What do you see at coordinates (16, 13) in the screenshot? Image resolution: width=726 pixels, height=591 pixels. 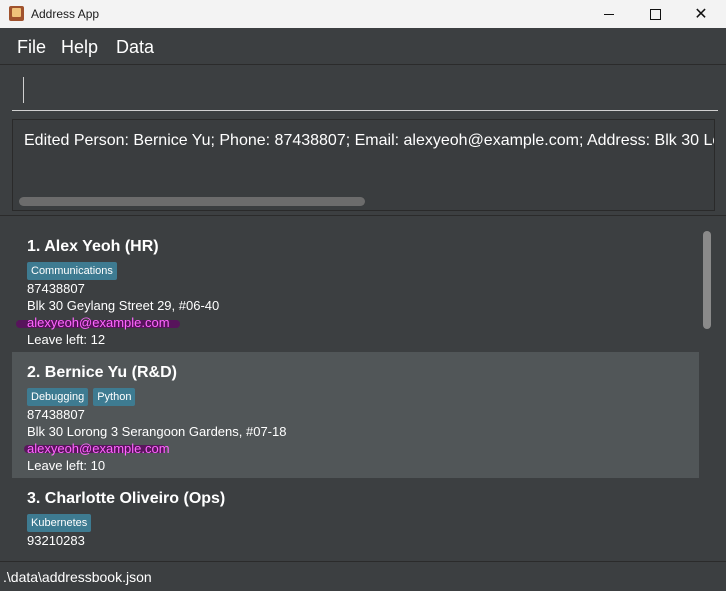 I see `address-book-icon` at bounding box center [16, 13].